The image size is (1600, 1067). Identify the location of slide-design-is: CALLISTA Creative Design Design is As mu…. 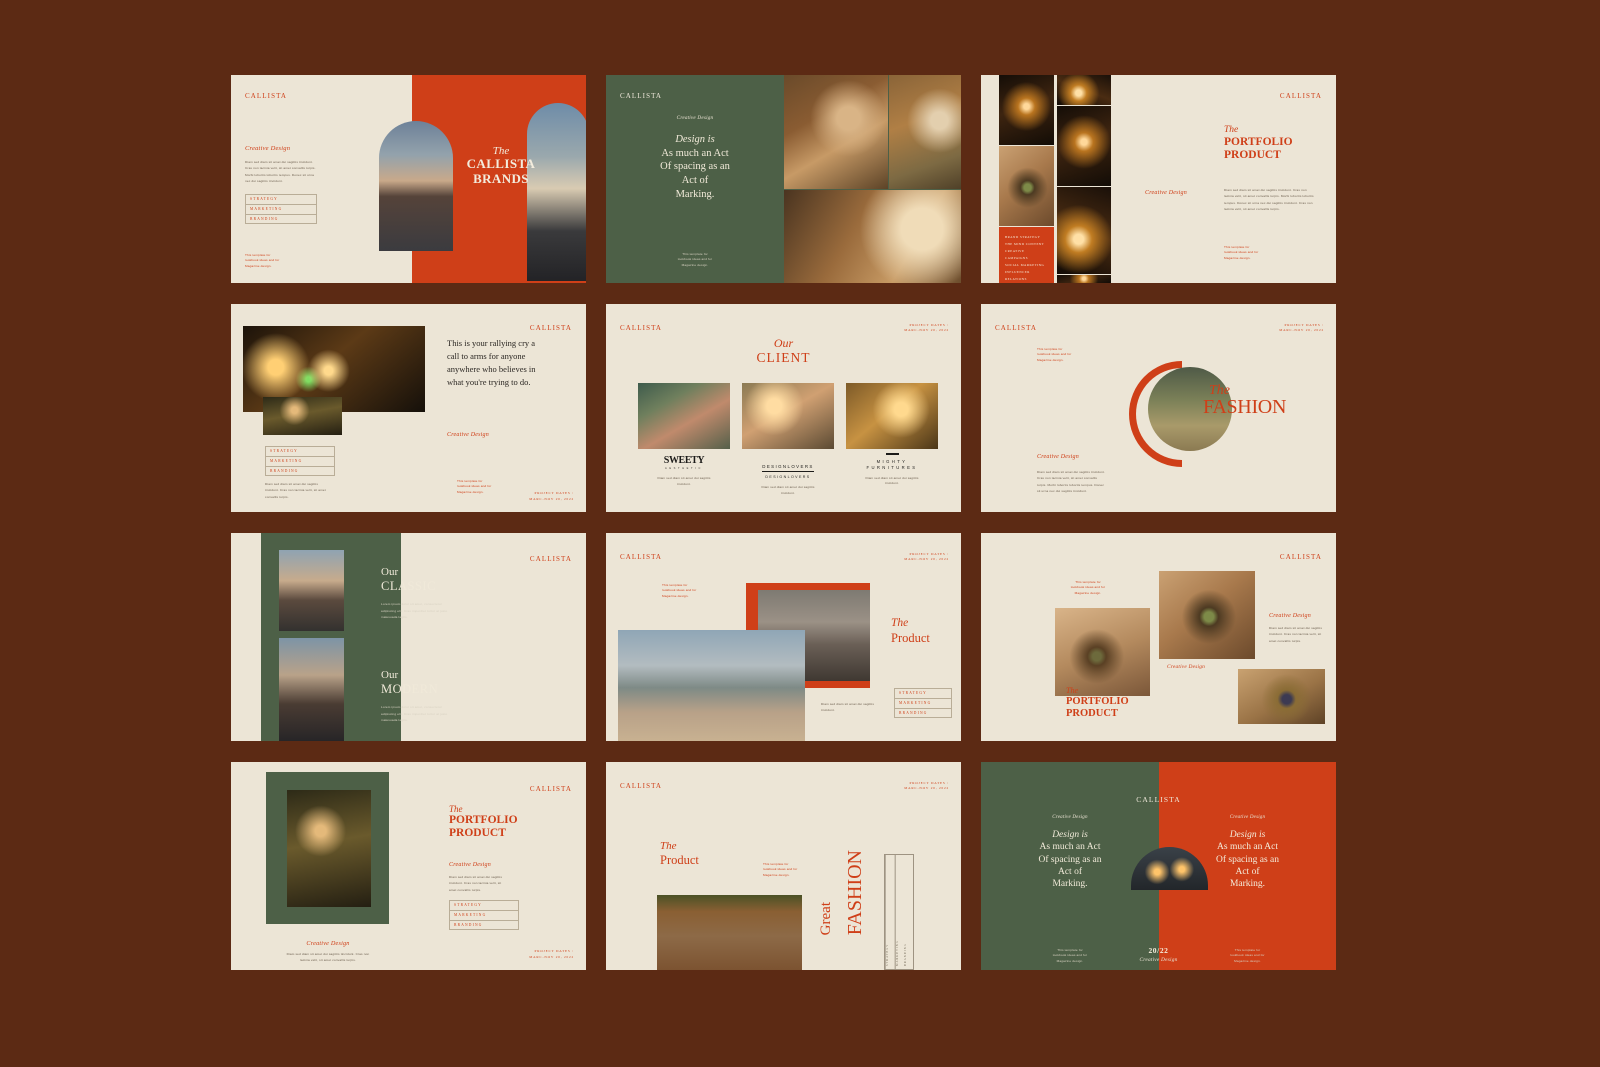
(783, 179).